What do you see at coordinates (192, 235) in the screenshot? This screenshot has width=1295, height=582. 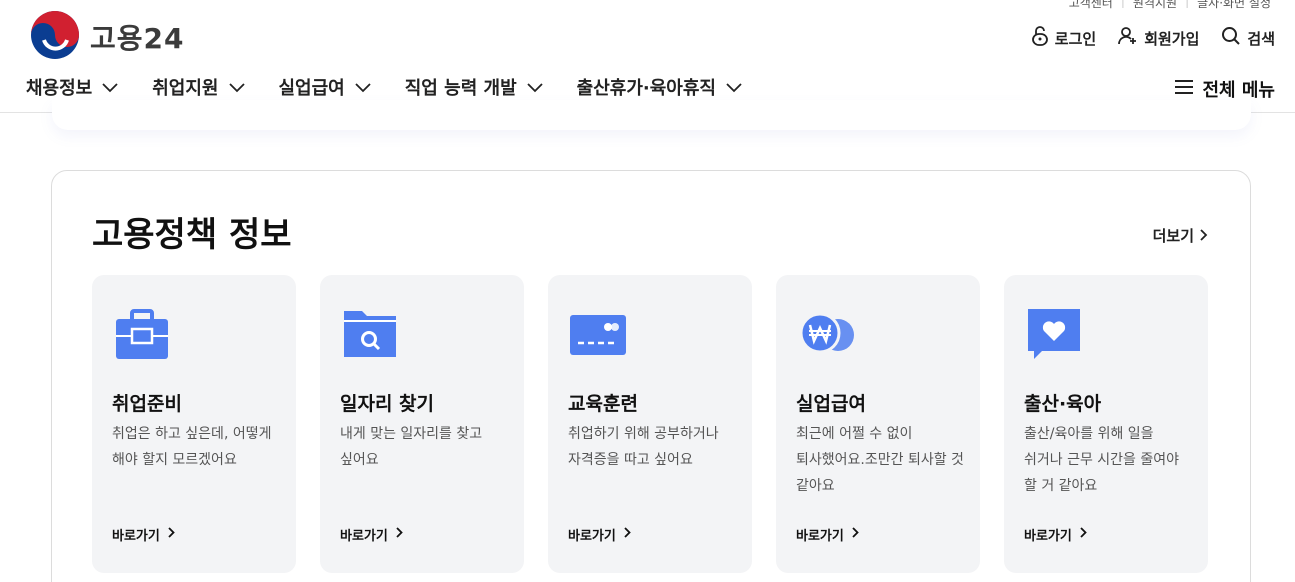 I see `section-title: 고용정책 정보` at bounding box center [192, 235].